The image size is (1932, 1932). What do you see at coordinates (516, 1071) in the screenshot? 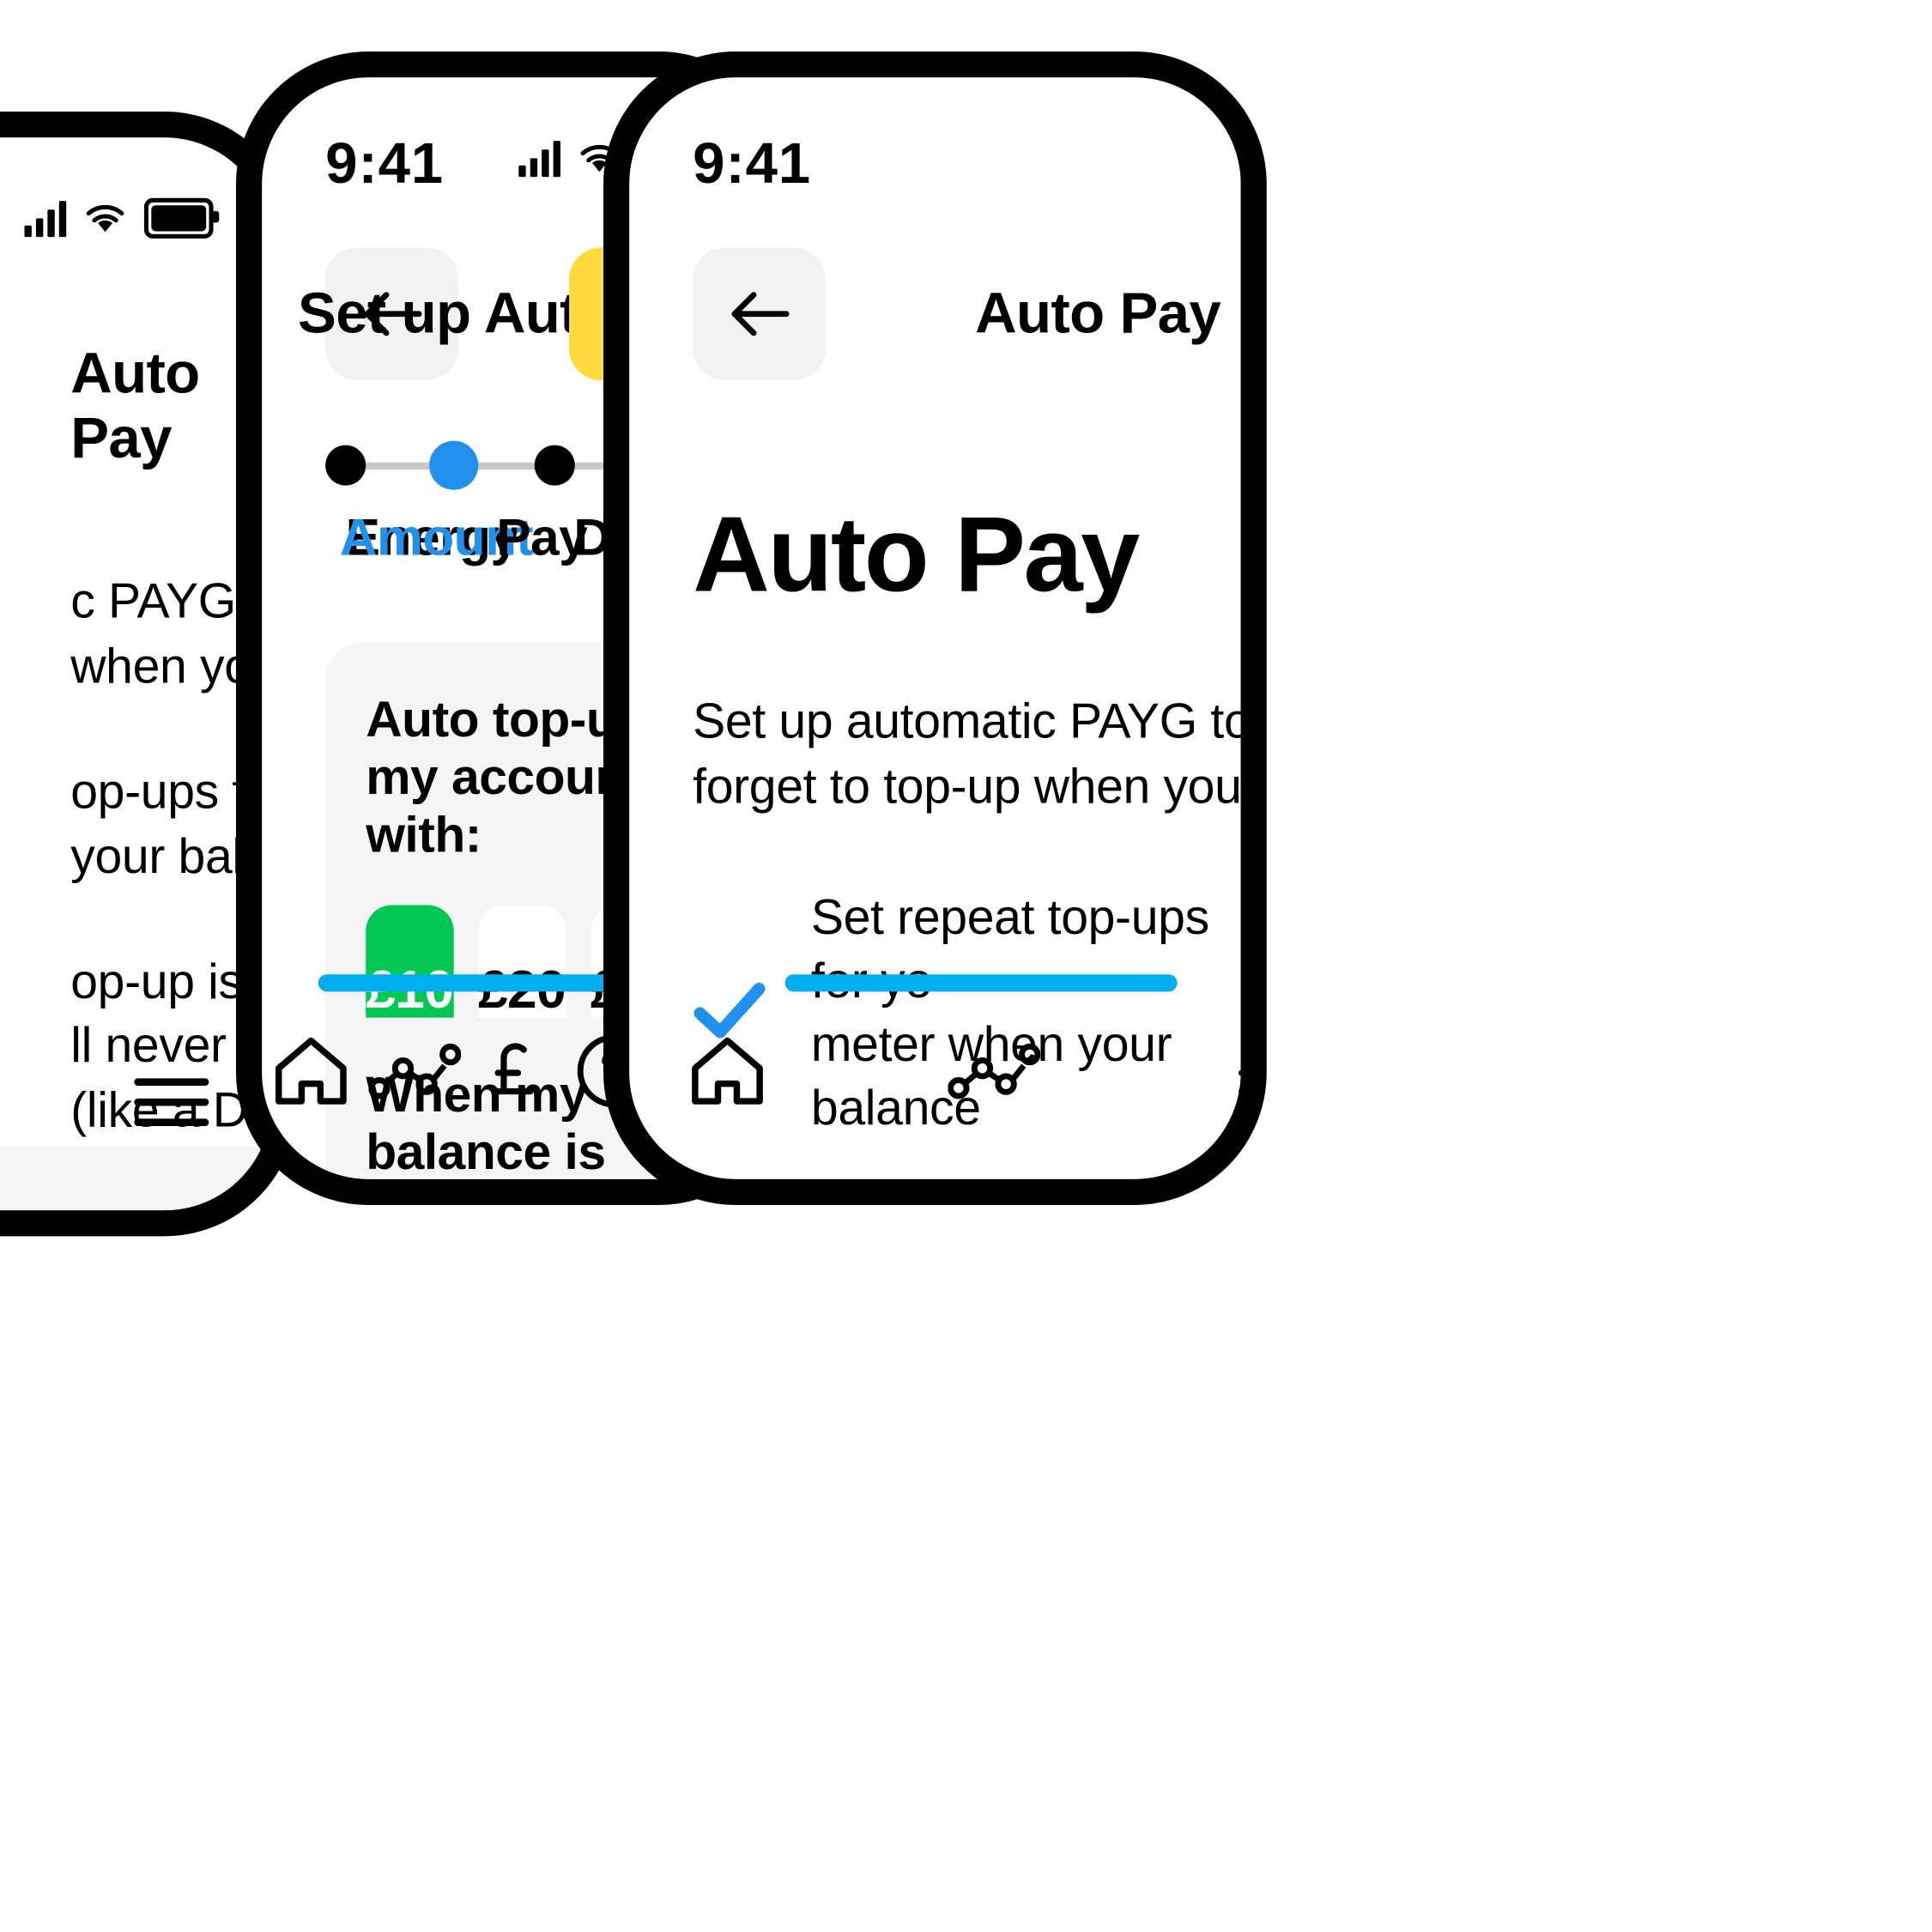
I see `tab-pound-middle` at bounding box center [516, 1071].